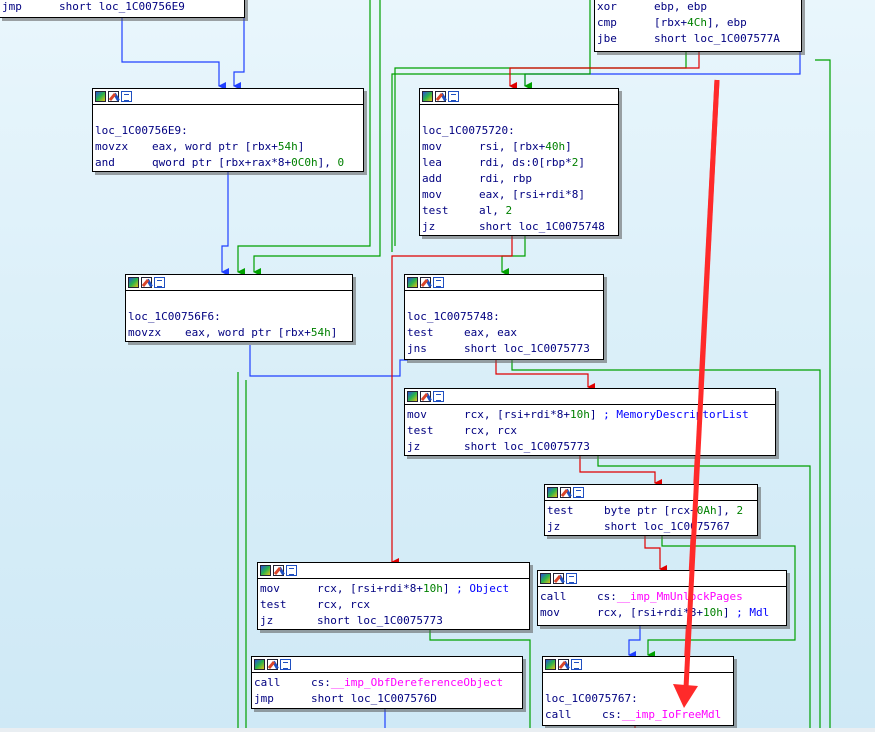  What do you see at coordinates (385, 588) in the screenshot?
I see `instruction-line: mov rcx, [rsi+rdi*8+10h] ; Object` at bounding box center [385, 588].